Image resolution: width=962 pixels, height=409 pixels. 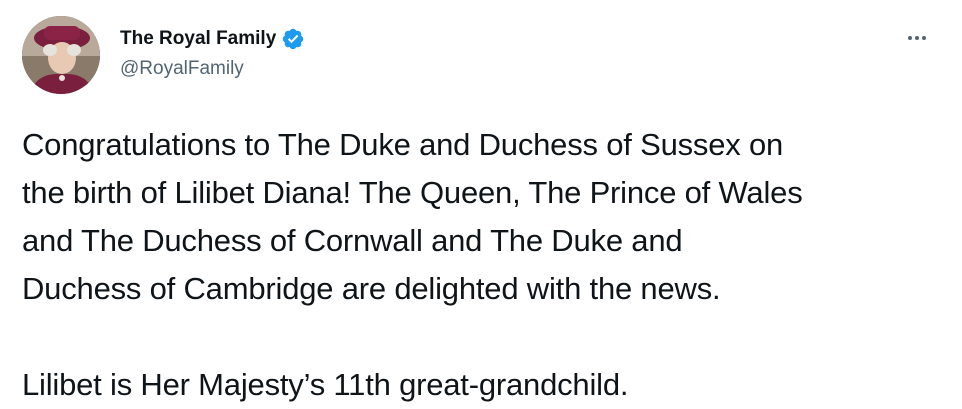 I want to click on avatar, so click(x=61, y=55).